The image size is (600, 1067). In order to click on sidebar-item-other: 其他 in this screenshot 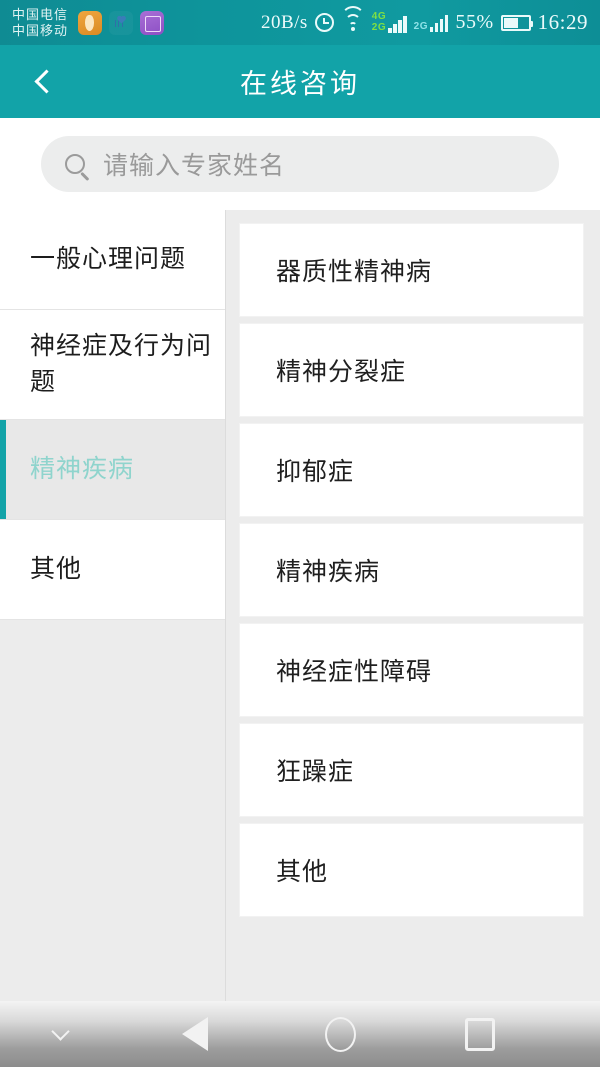, I will do `click(112, 570)`.